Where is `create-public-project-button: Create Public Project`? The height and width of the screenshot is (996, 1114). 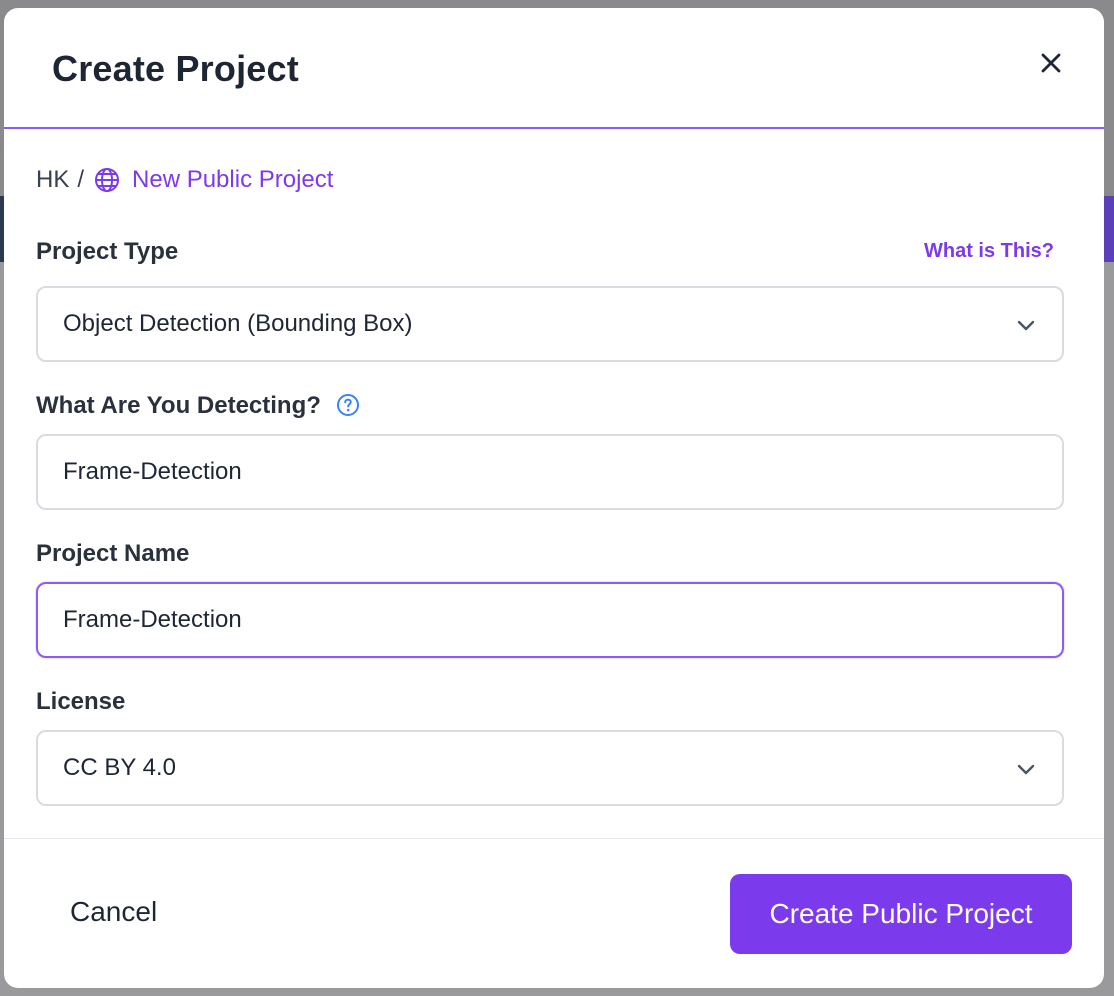 create-public-project-button: Create Public Project is located at coordinates (901, 914).